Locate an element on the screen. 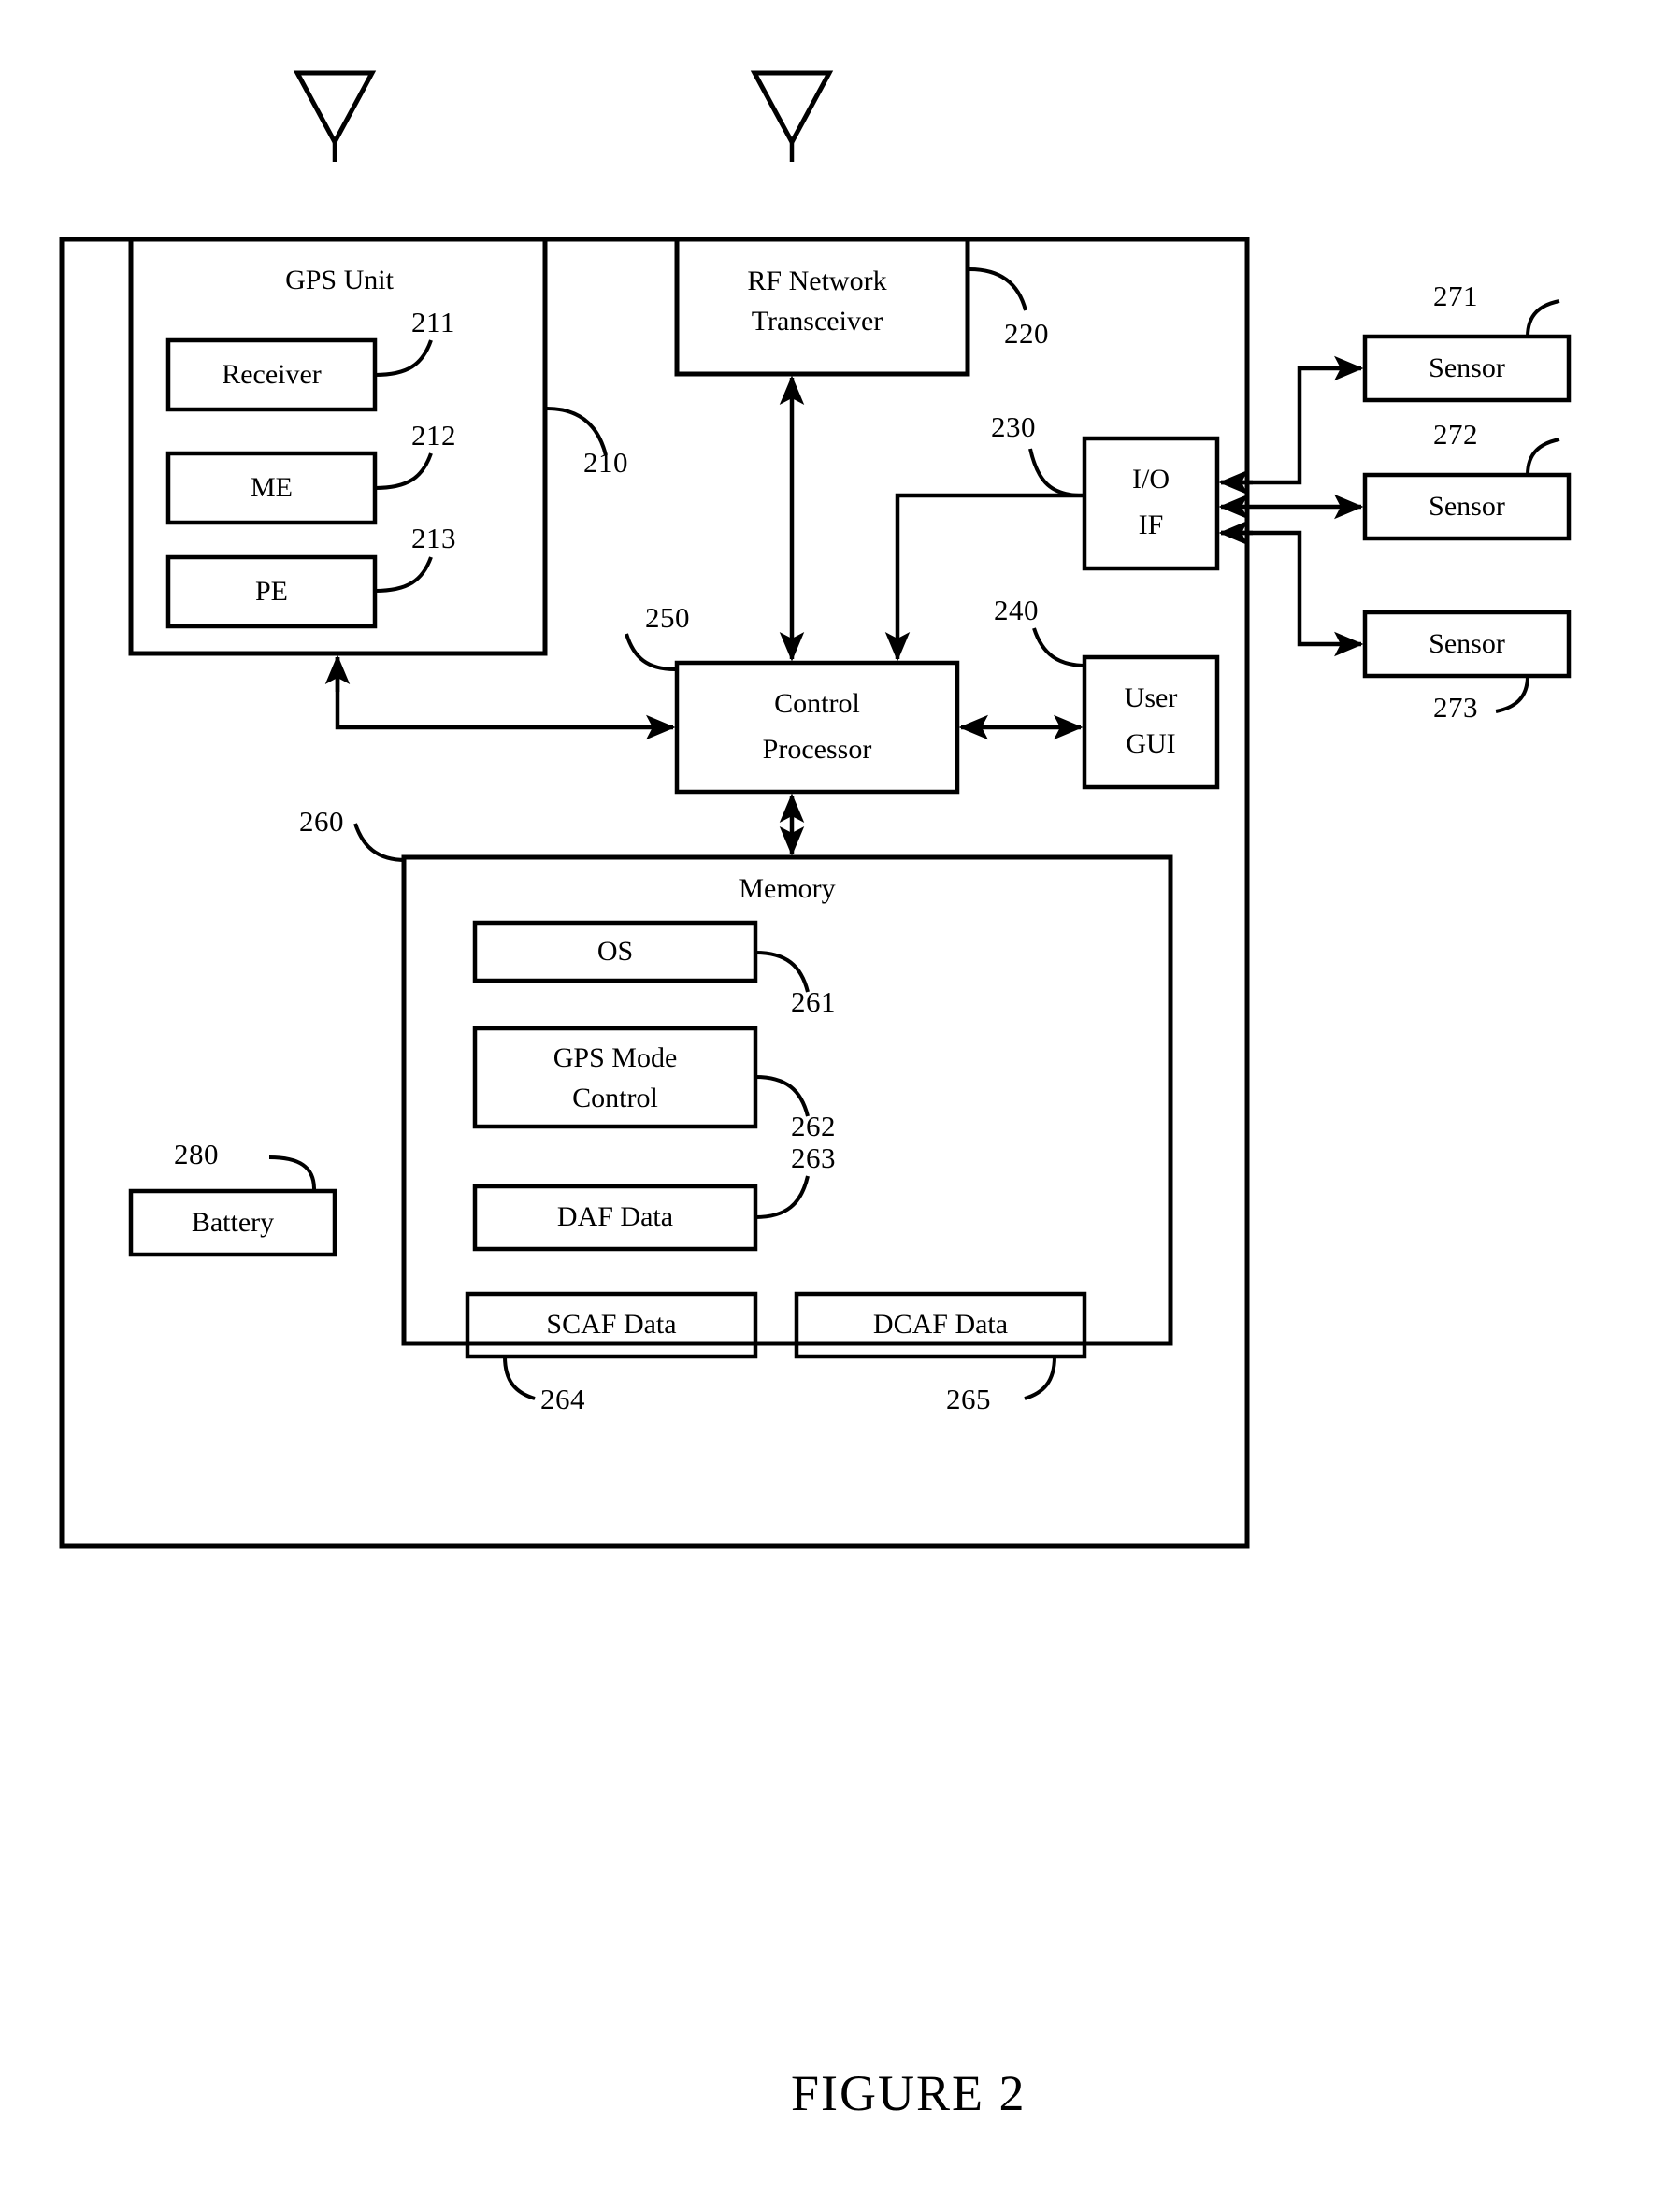 This screenshot has height=2196, width=1680. gps-unit-box is located at coordinates (338, 447).